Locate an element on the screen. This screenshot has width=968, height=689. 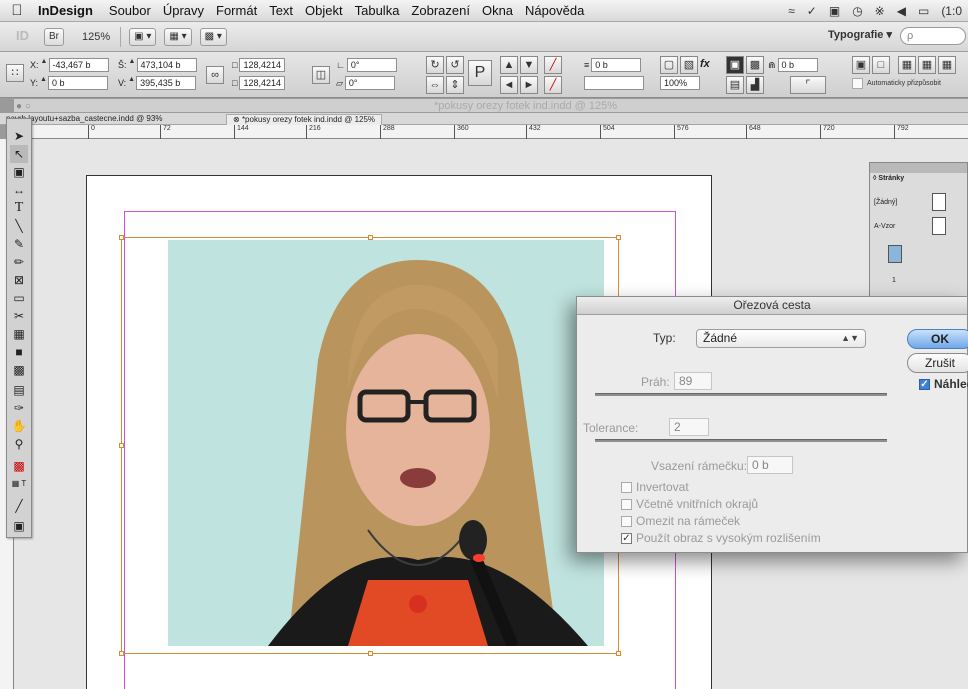
swap-colors-icon: ▦ T is located at coordinates (19, 484).